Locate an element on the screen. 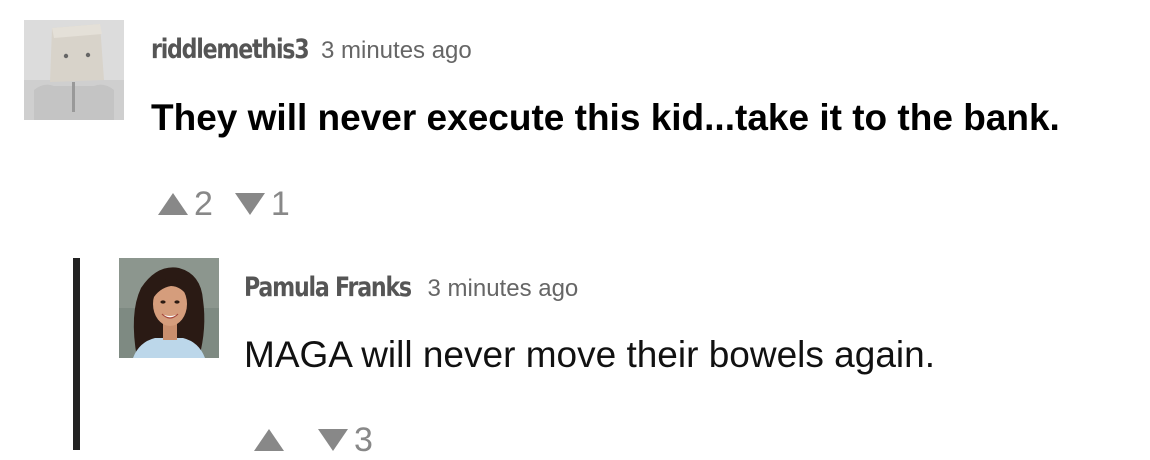 The height and width of the screenshot is (460, 1150). woman-portrait-avatar-icon is located at coordinates (169, 308).